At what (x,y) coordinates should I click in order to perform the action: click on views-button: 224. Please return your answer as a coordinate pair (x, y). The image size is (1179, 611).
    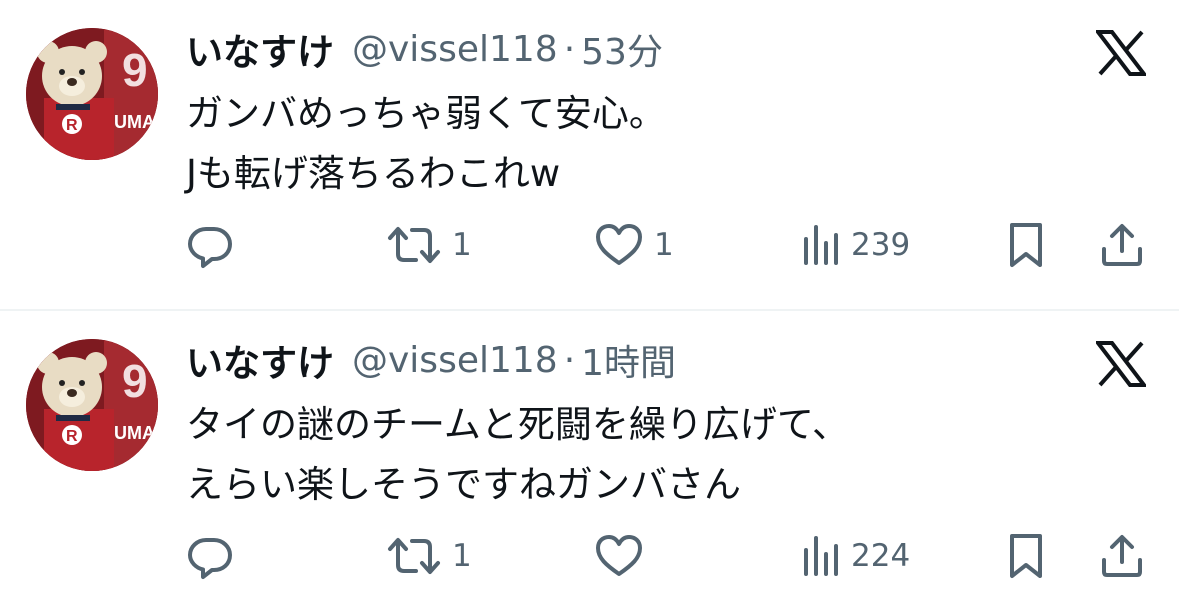
    Looking at the image, I should click on (855, 556).